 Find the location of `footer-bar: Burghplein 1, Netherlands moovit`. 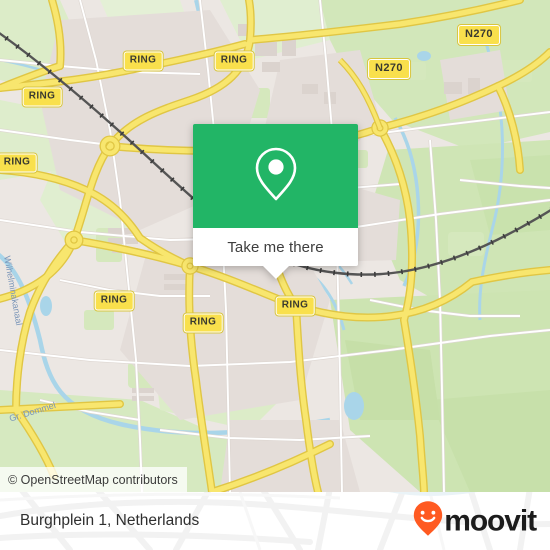

footer-bar: Burghplein 1, Netherlands moovit is located at coordinates (275, 521).